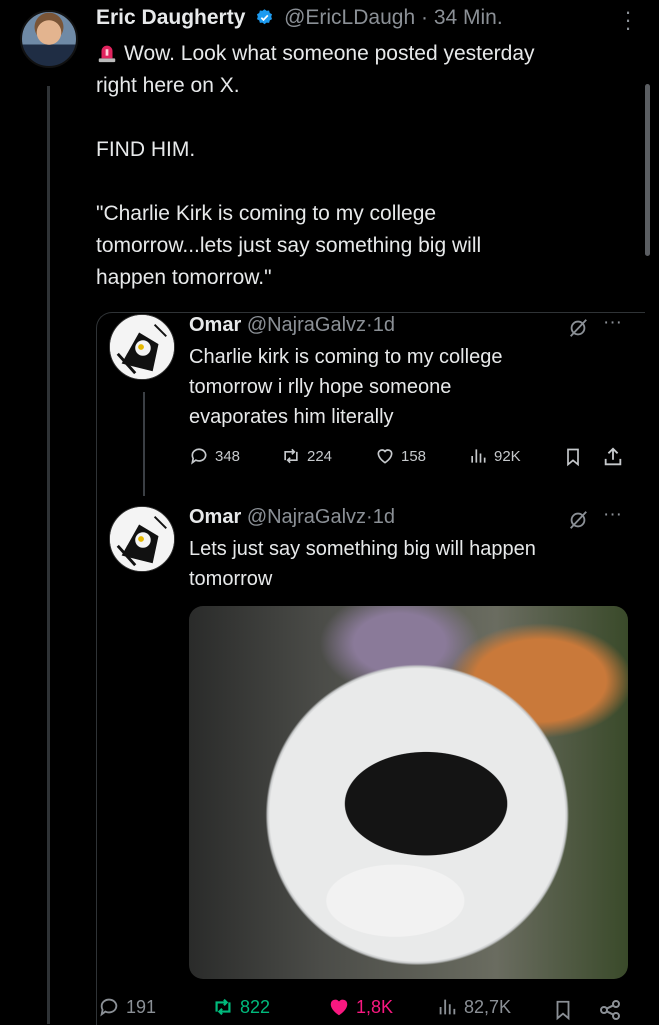 The width and height of the screenshot is (659, 1025). Describe the element at coordinates (144, 444) in the screenshot. I see `quote-thread-line` at that location.